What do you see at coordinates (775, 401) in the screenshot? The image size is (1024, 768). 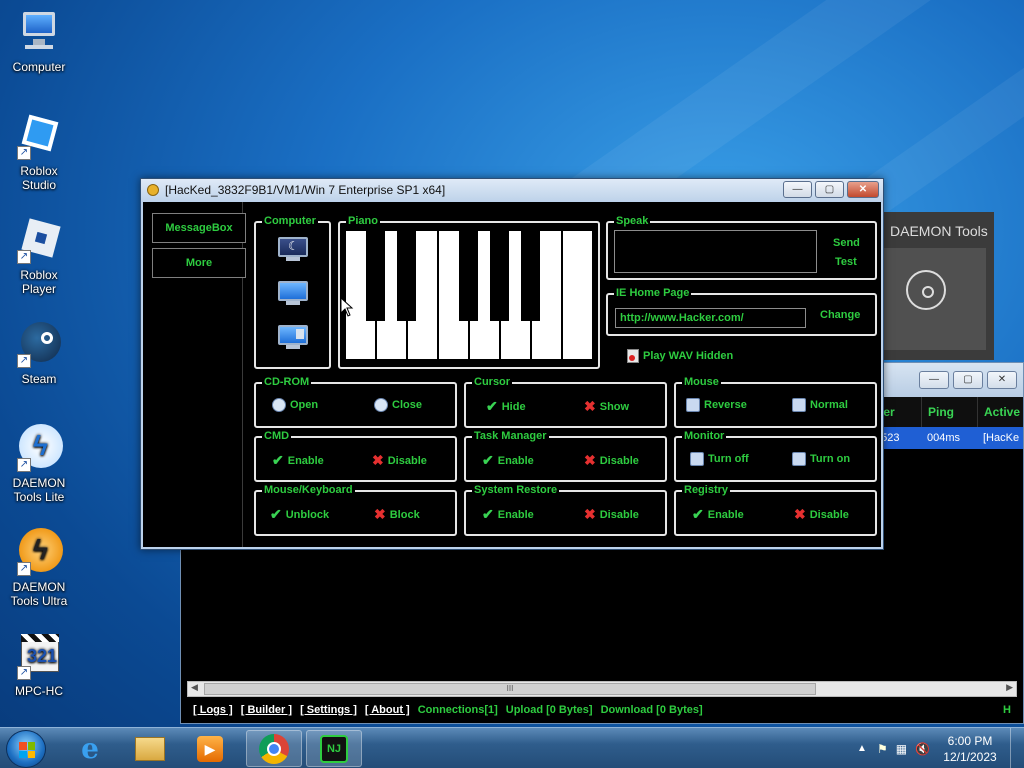 I see `mouse-group: Mouse Reverse Normal` at bounding box center [775, 401].